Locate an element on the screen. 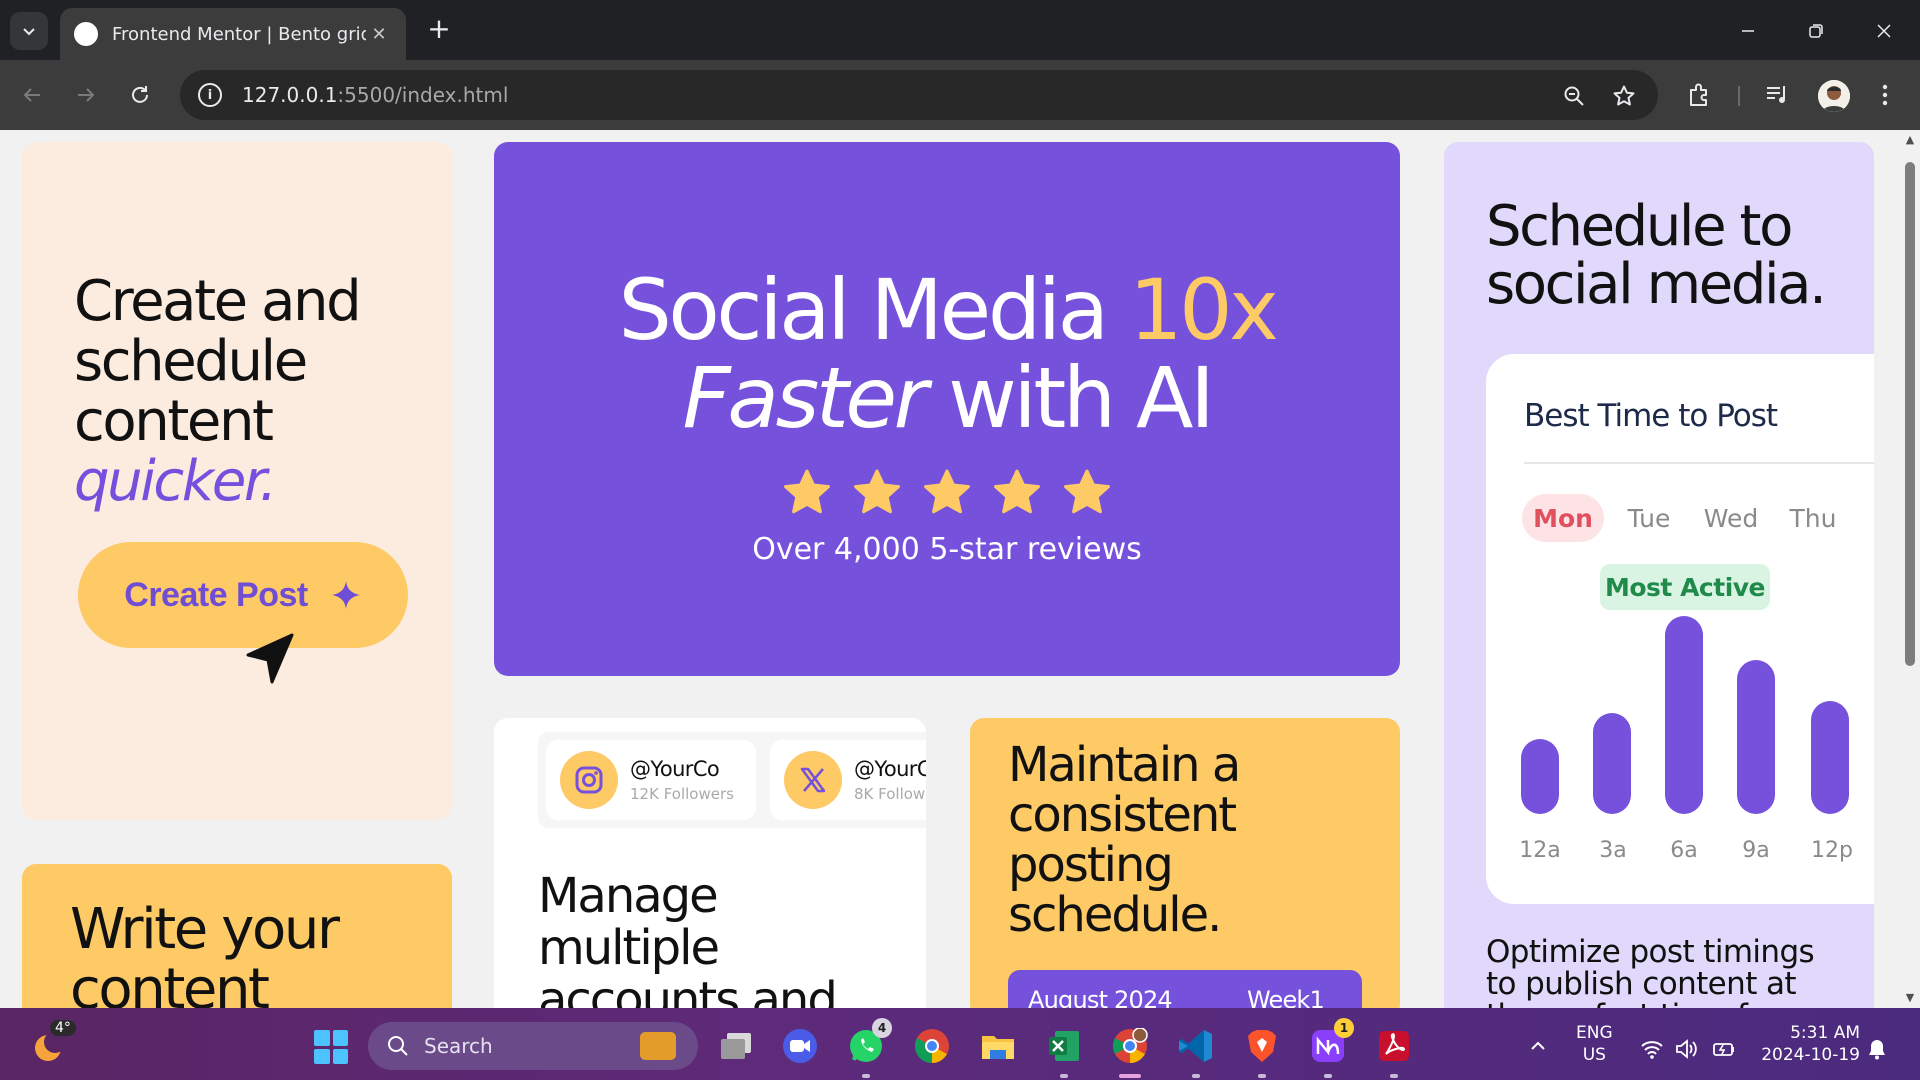 This screenshot has height=1080, width=1920. page-scrollbar: ▲ ▼ is located at coordinates (1910, 569).